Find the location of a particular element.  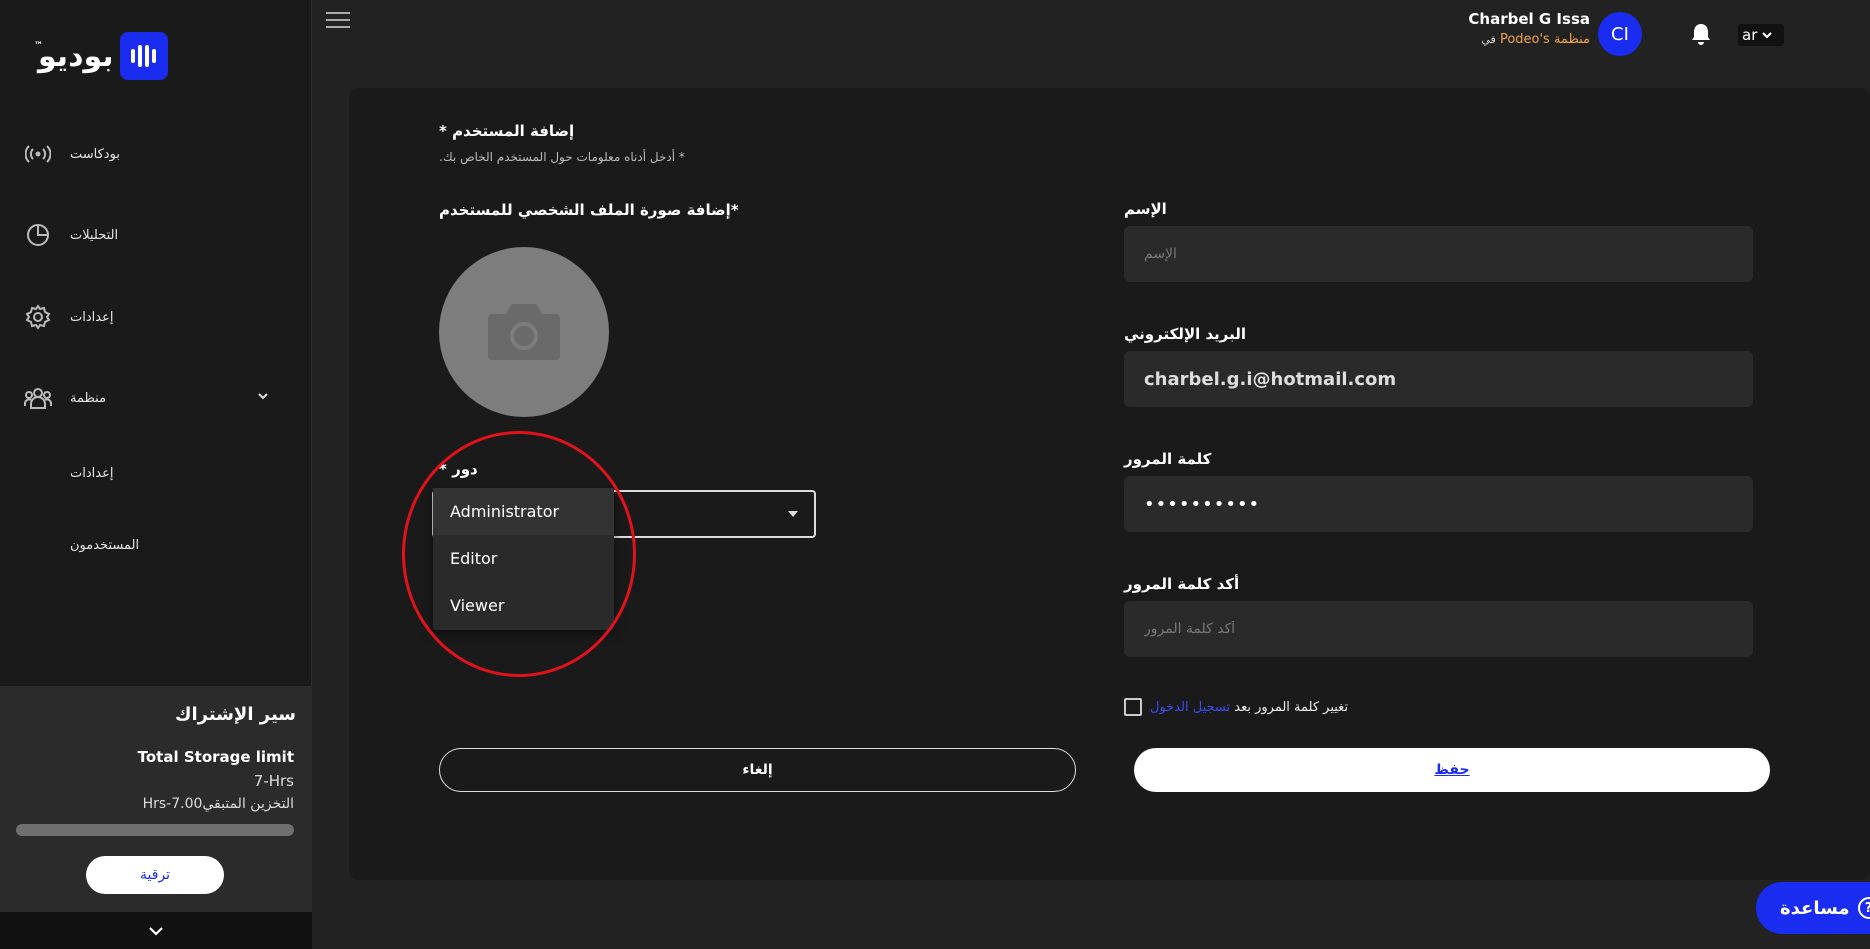

role-label: دور * is located at coordinates (458, 469).